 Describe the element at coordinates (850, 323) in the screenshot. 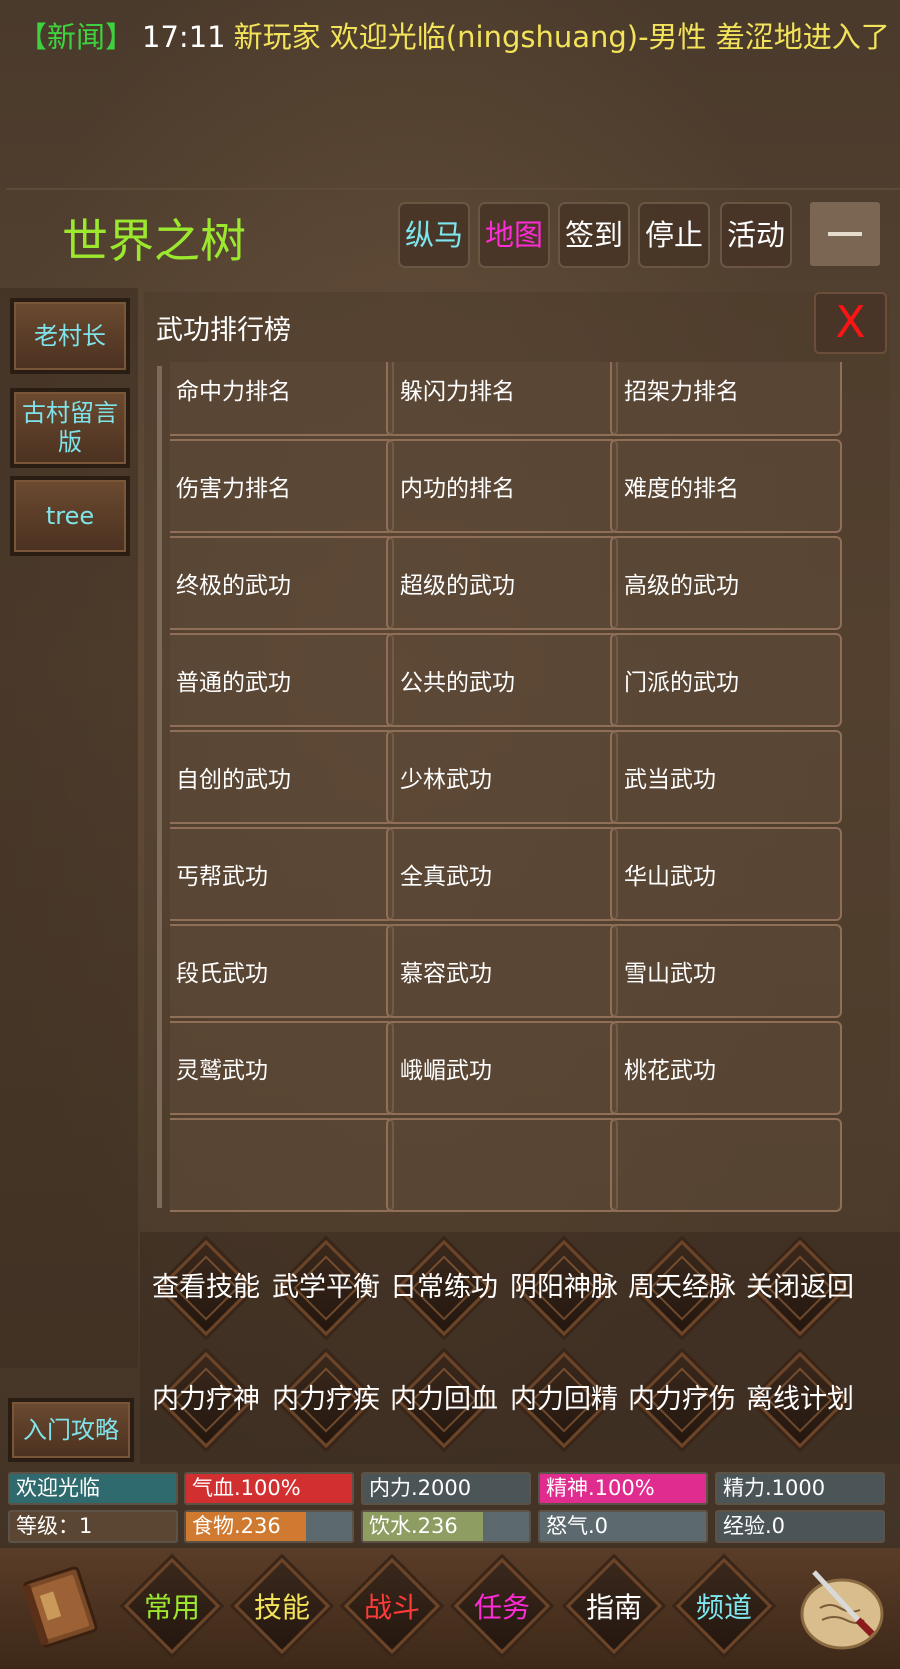

I see `close-button: X` at that location.